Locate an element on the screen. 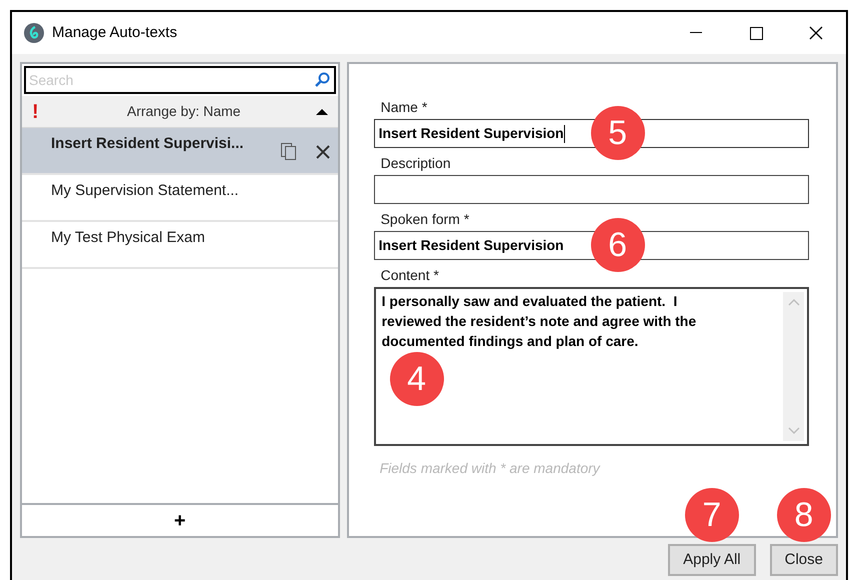  copy-icon is located at coordinates (288, 151).